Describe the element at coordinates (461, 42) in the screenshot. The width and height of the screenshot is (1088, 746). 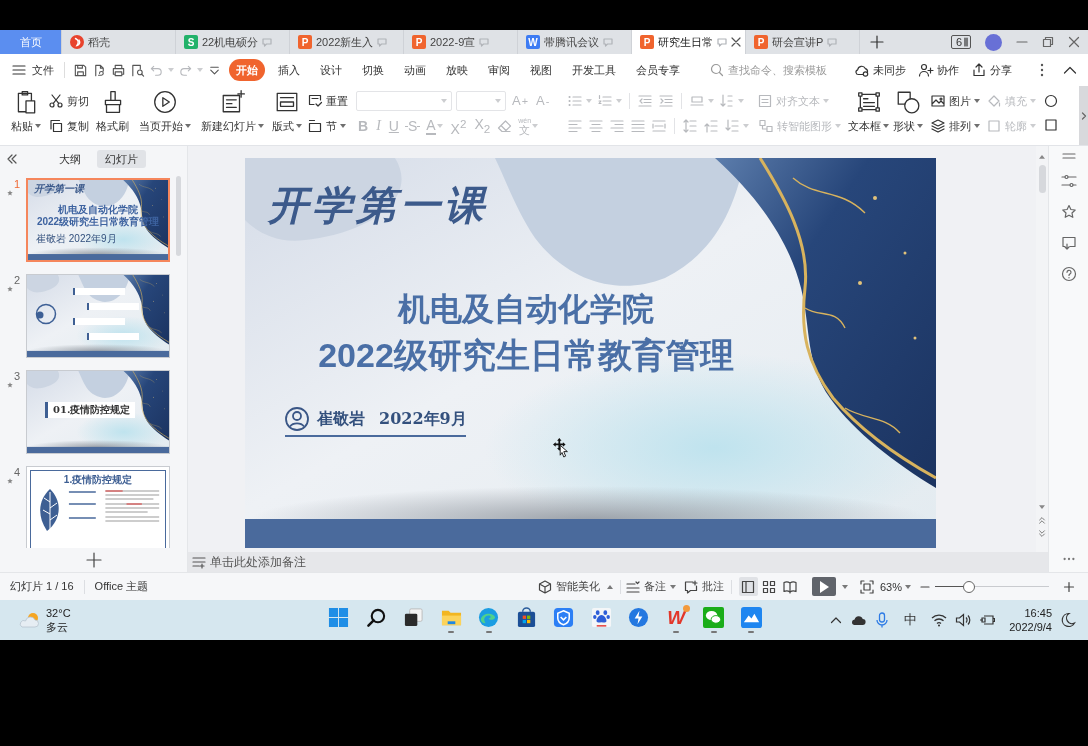
I see `document-tab: P 2022-9宣` at that location.